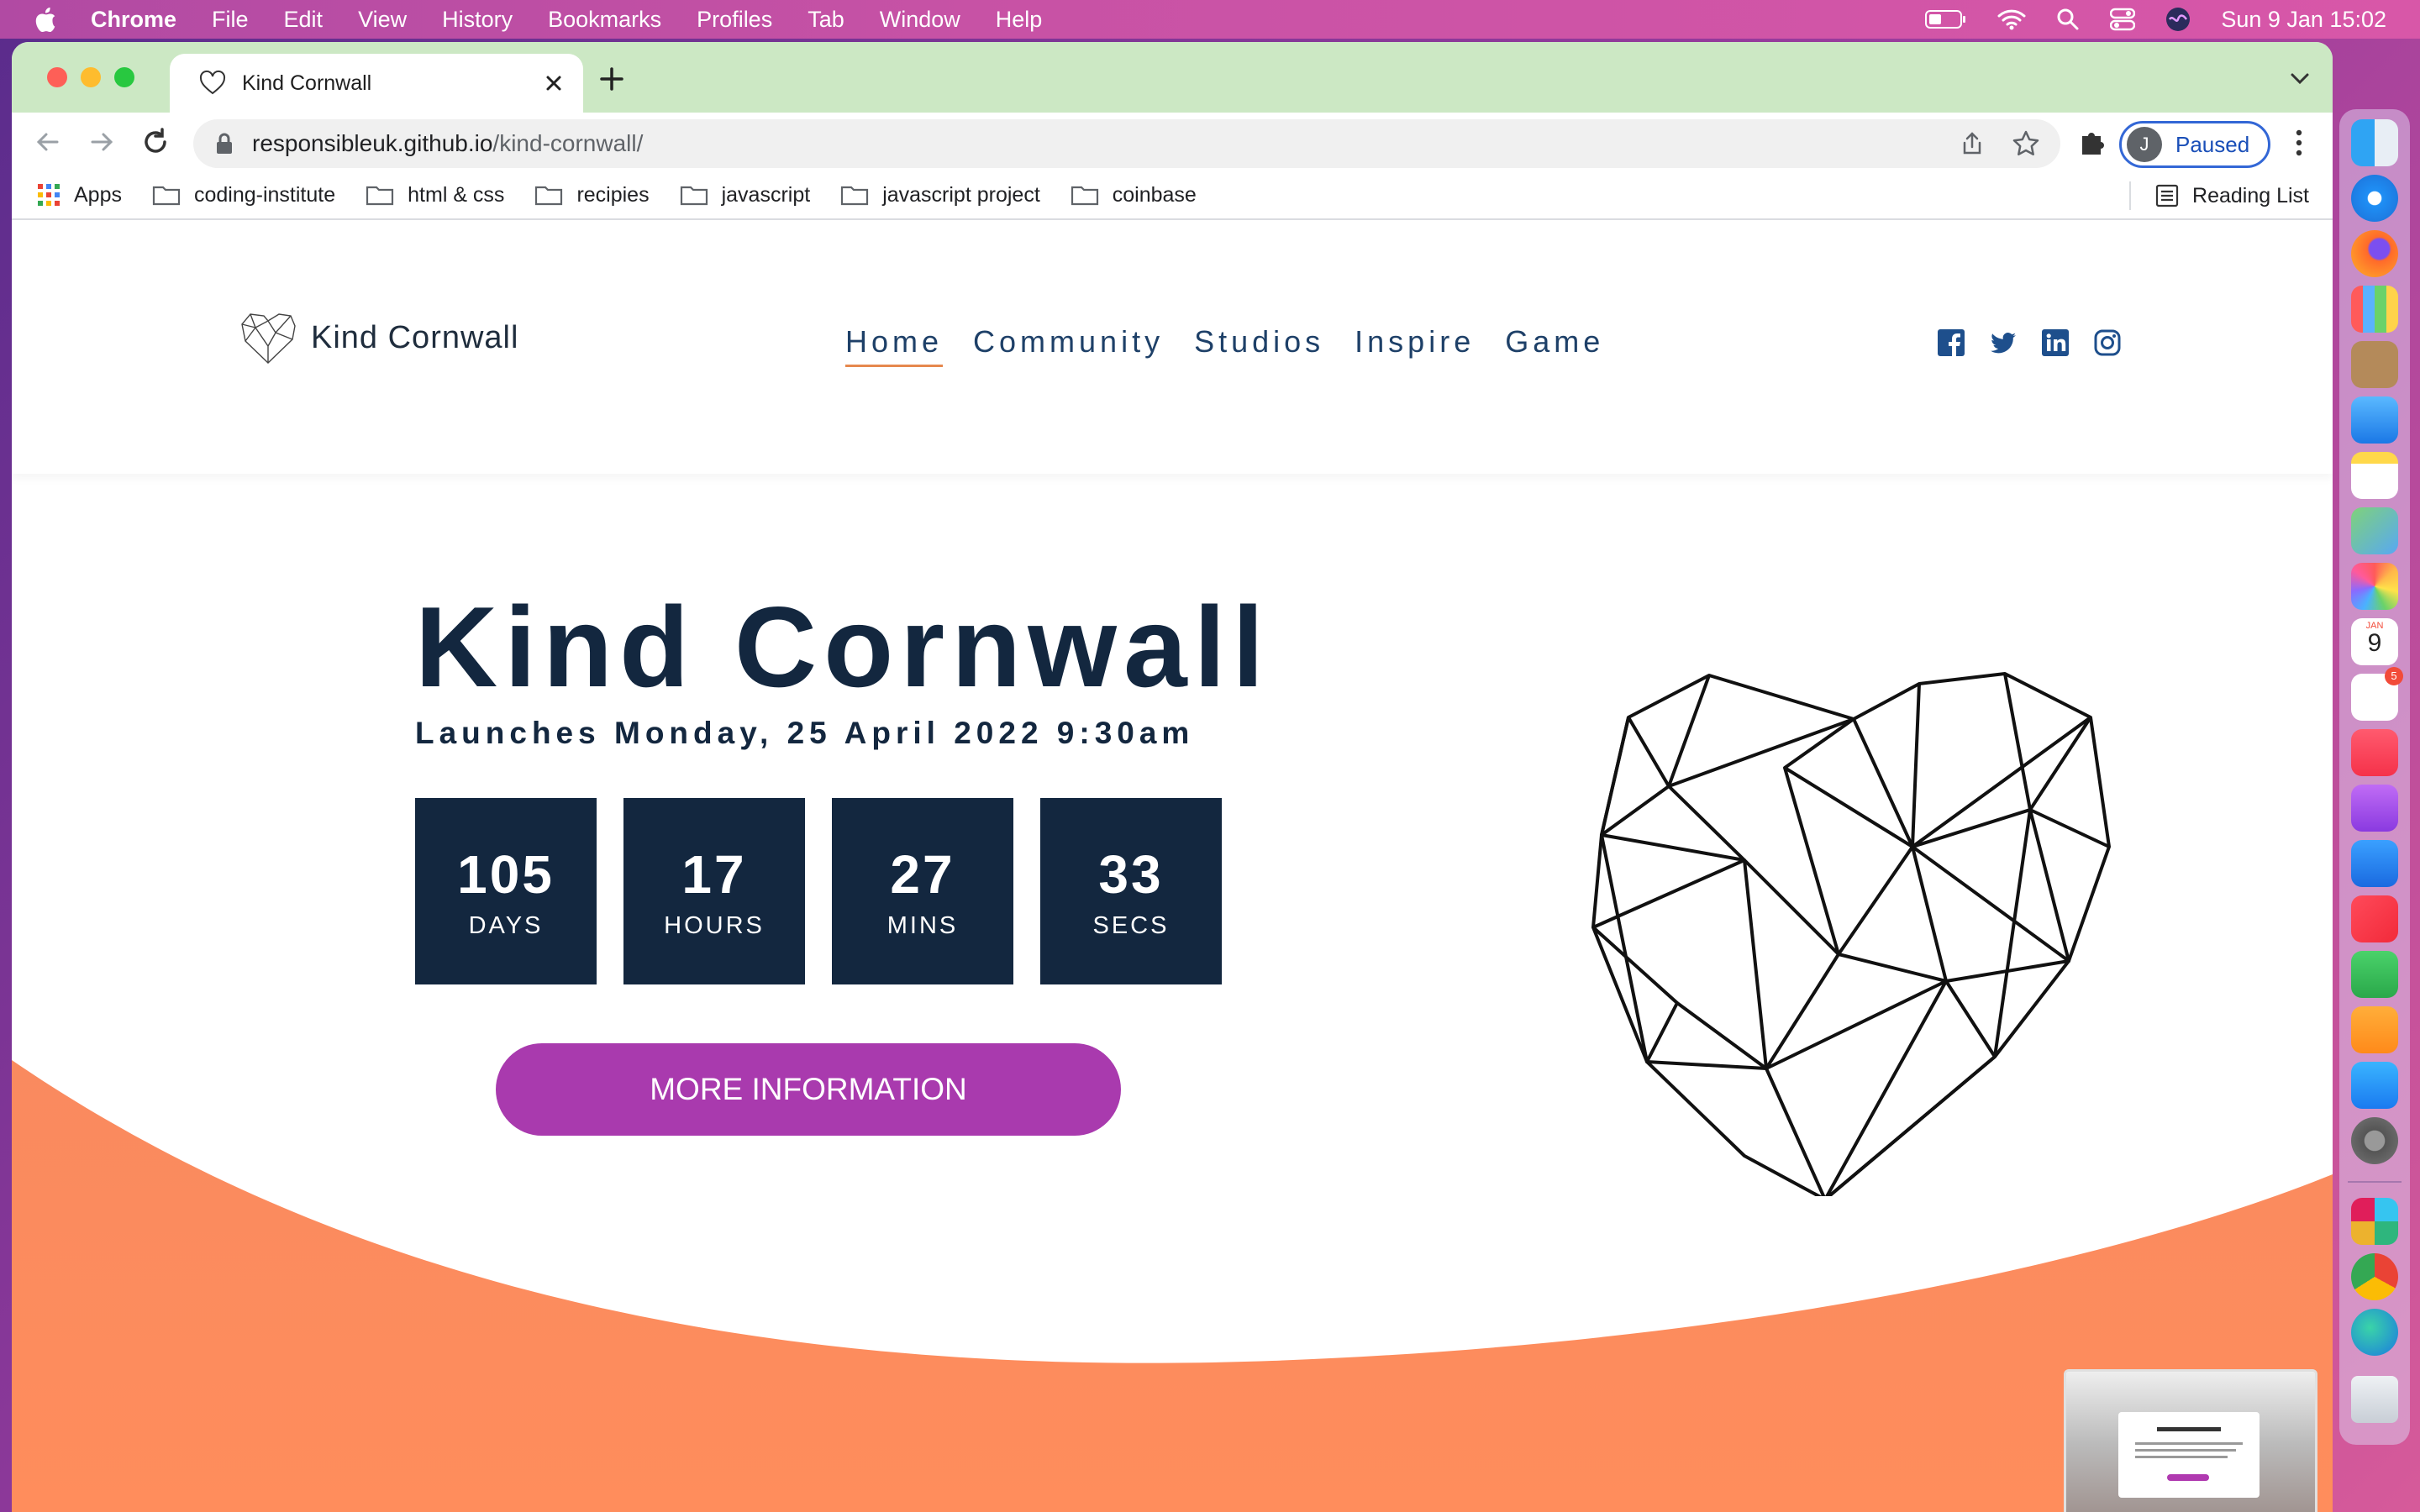 This screenshot has height=1512, width=2420. I want to click on more-menu-icon, so click(2299, 143).